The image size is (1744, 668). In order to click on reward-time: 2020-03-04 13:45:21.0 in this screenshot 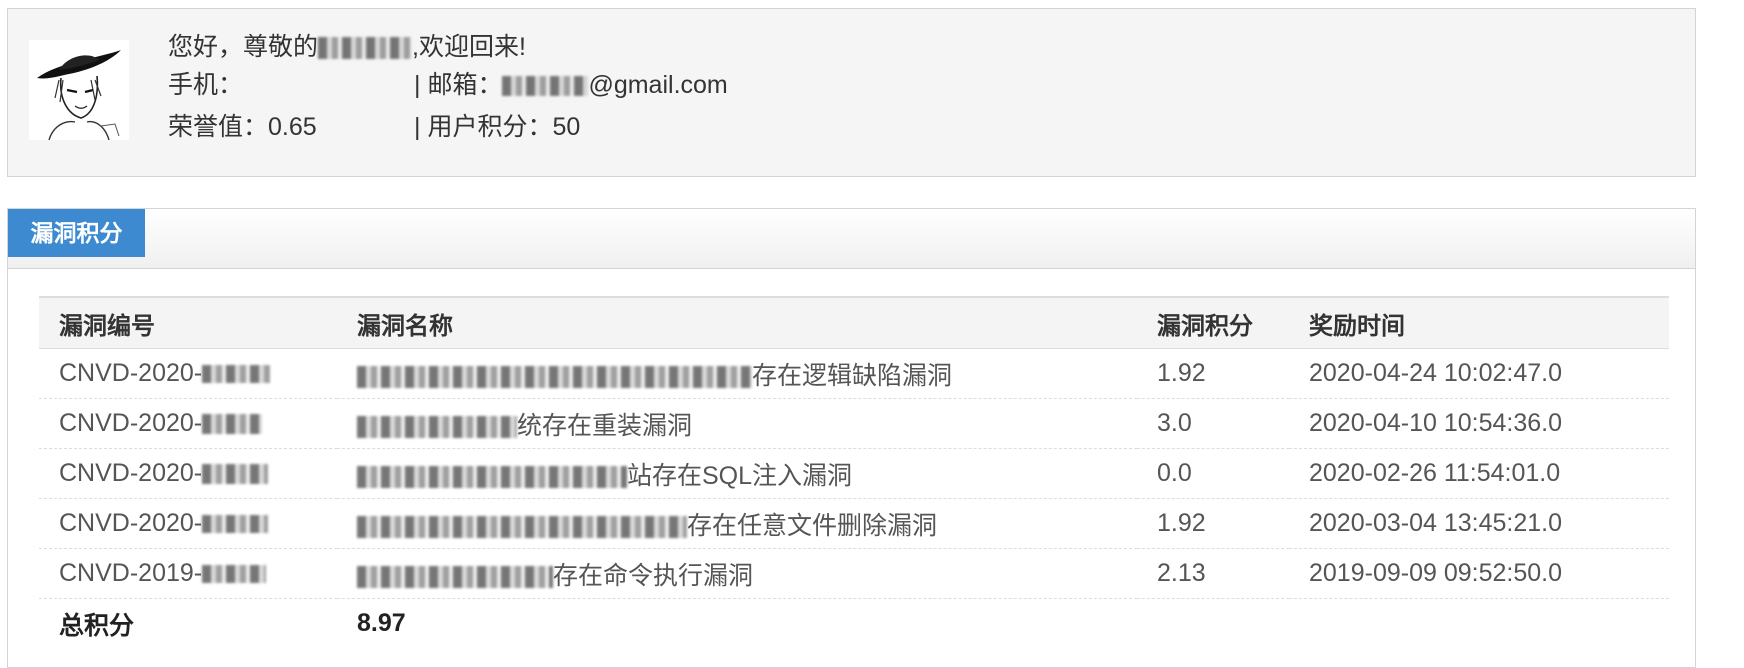, I will do `click(1479, 523)`.